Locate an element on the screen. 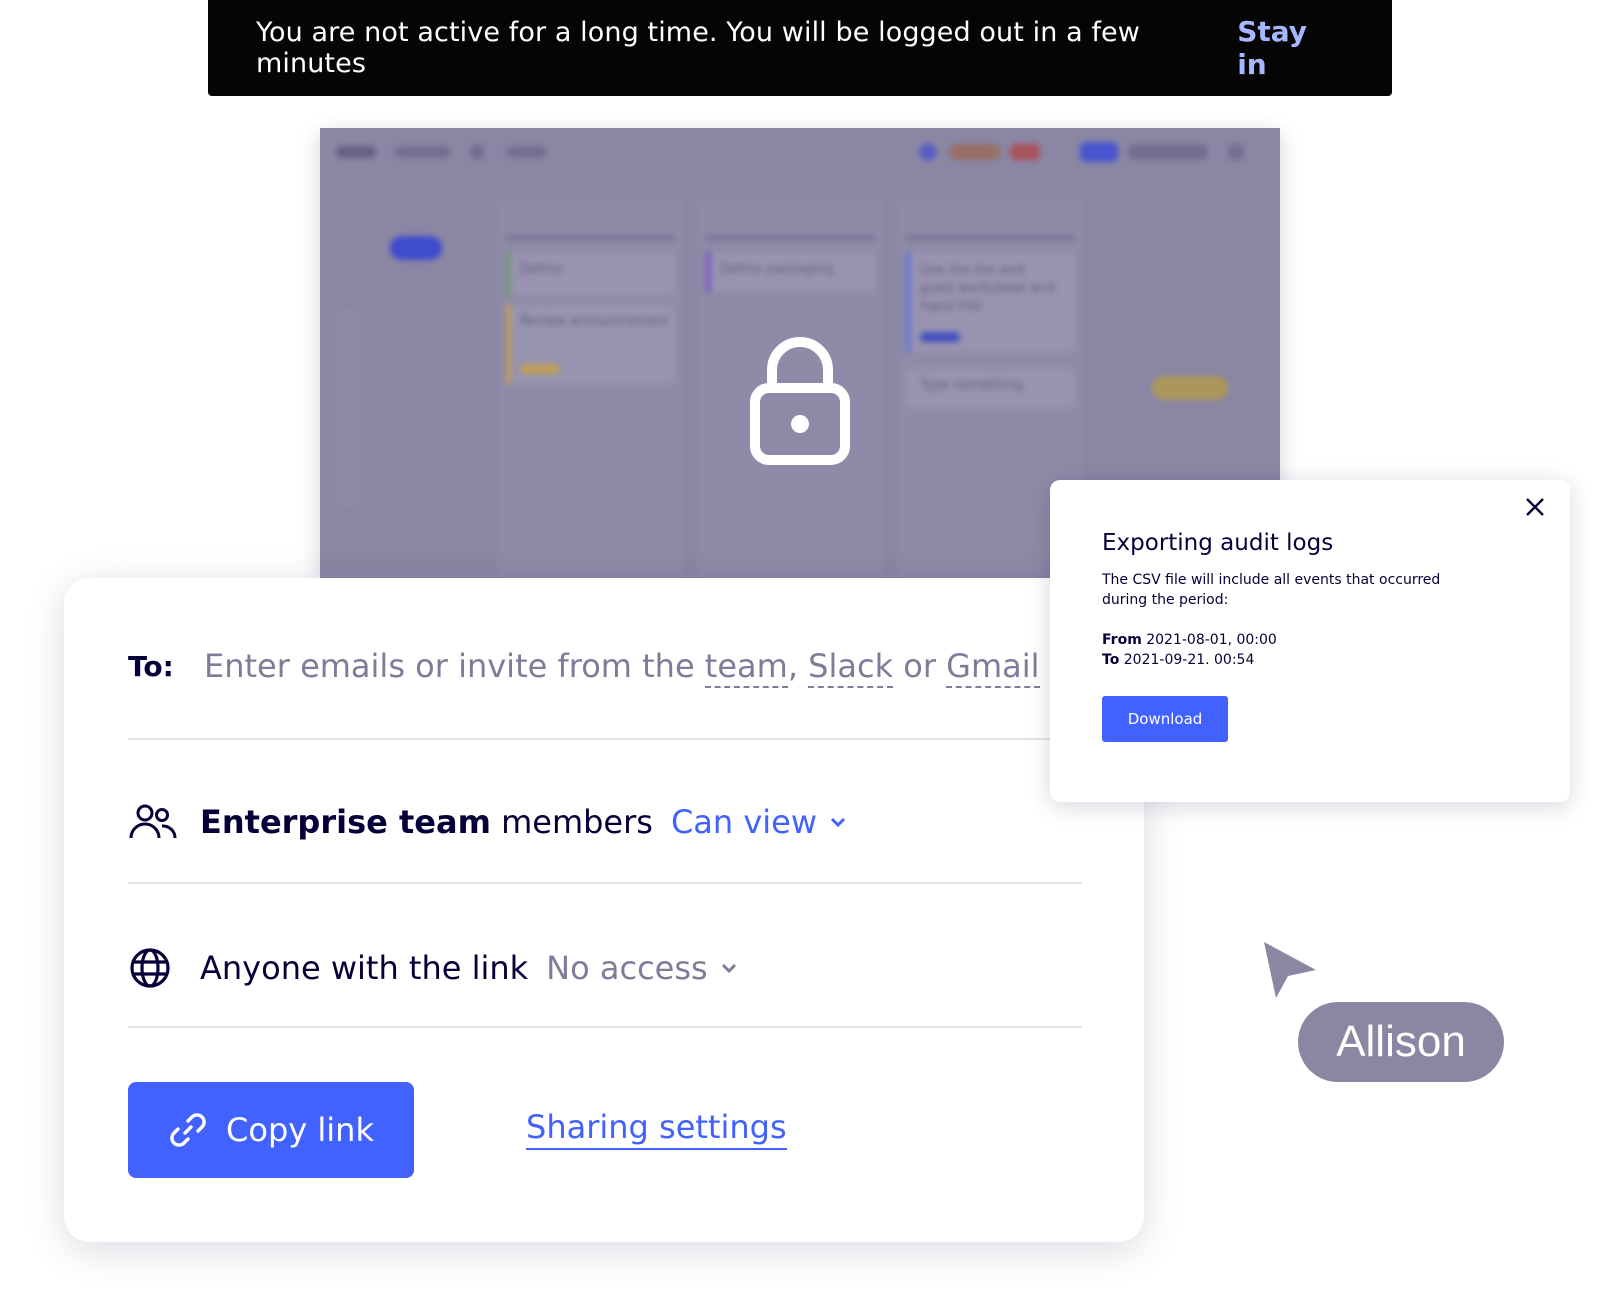 Image resolution: width=1600 pixels, height=1290 pixels. team-access-row: Enterprise team members Can view is located at coordinates (604, 822).